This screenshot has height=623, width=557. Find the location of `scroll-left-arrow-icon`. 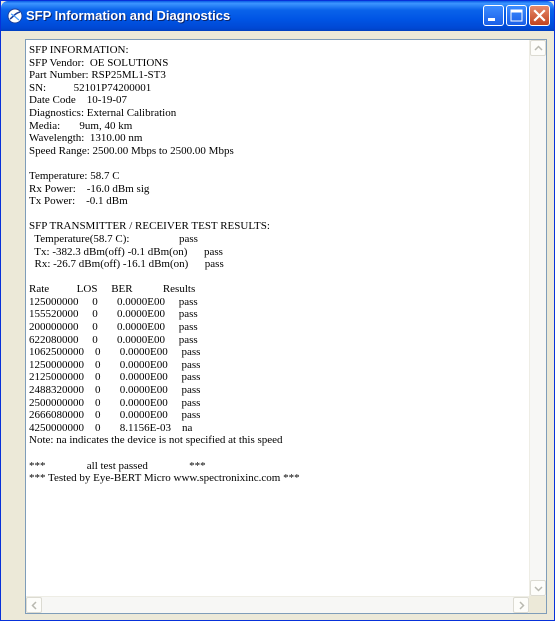

scroll-left-arrow-icon is located at coordinates (34, 605).